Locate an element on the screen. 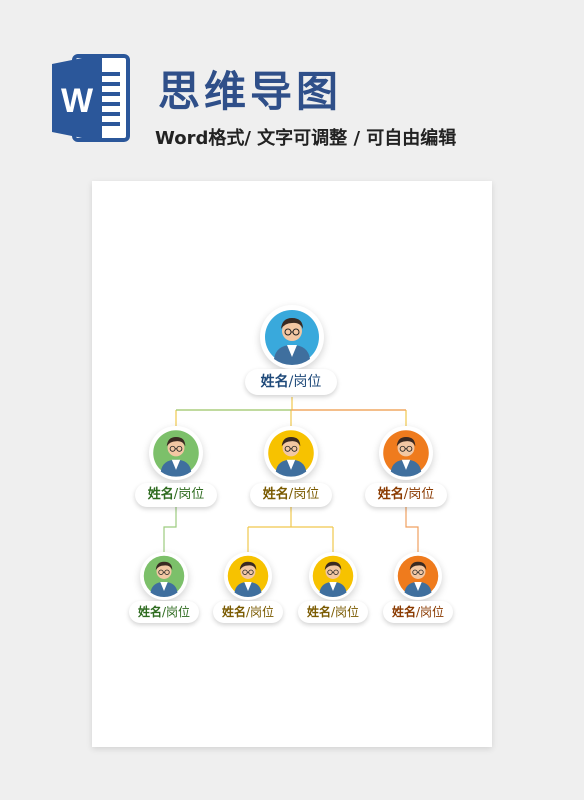 This screenshot has width=584, height=800. connector-orange-child is located at coordinates (412, 530).